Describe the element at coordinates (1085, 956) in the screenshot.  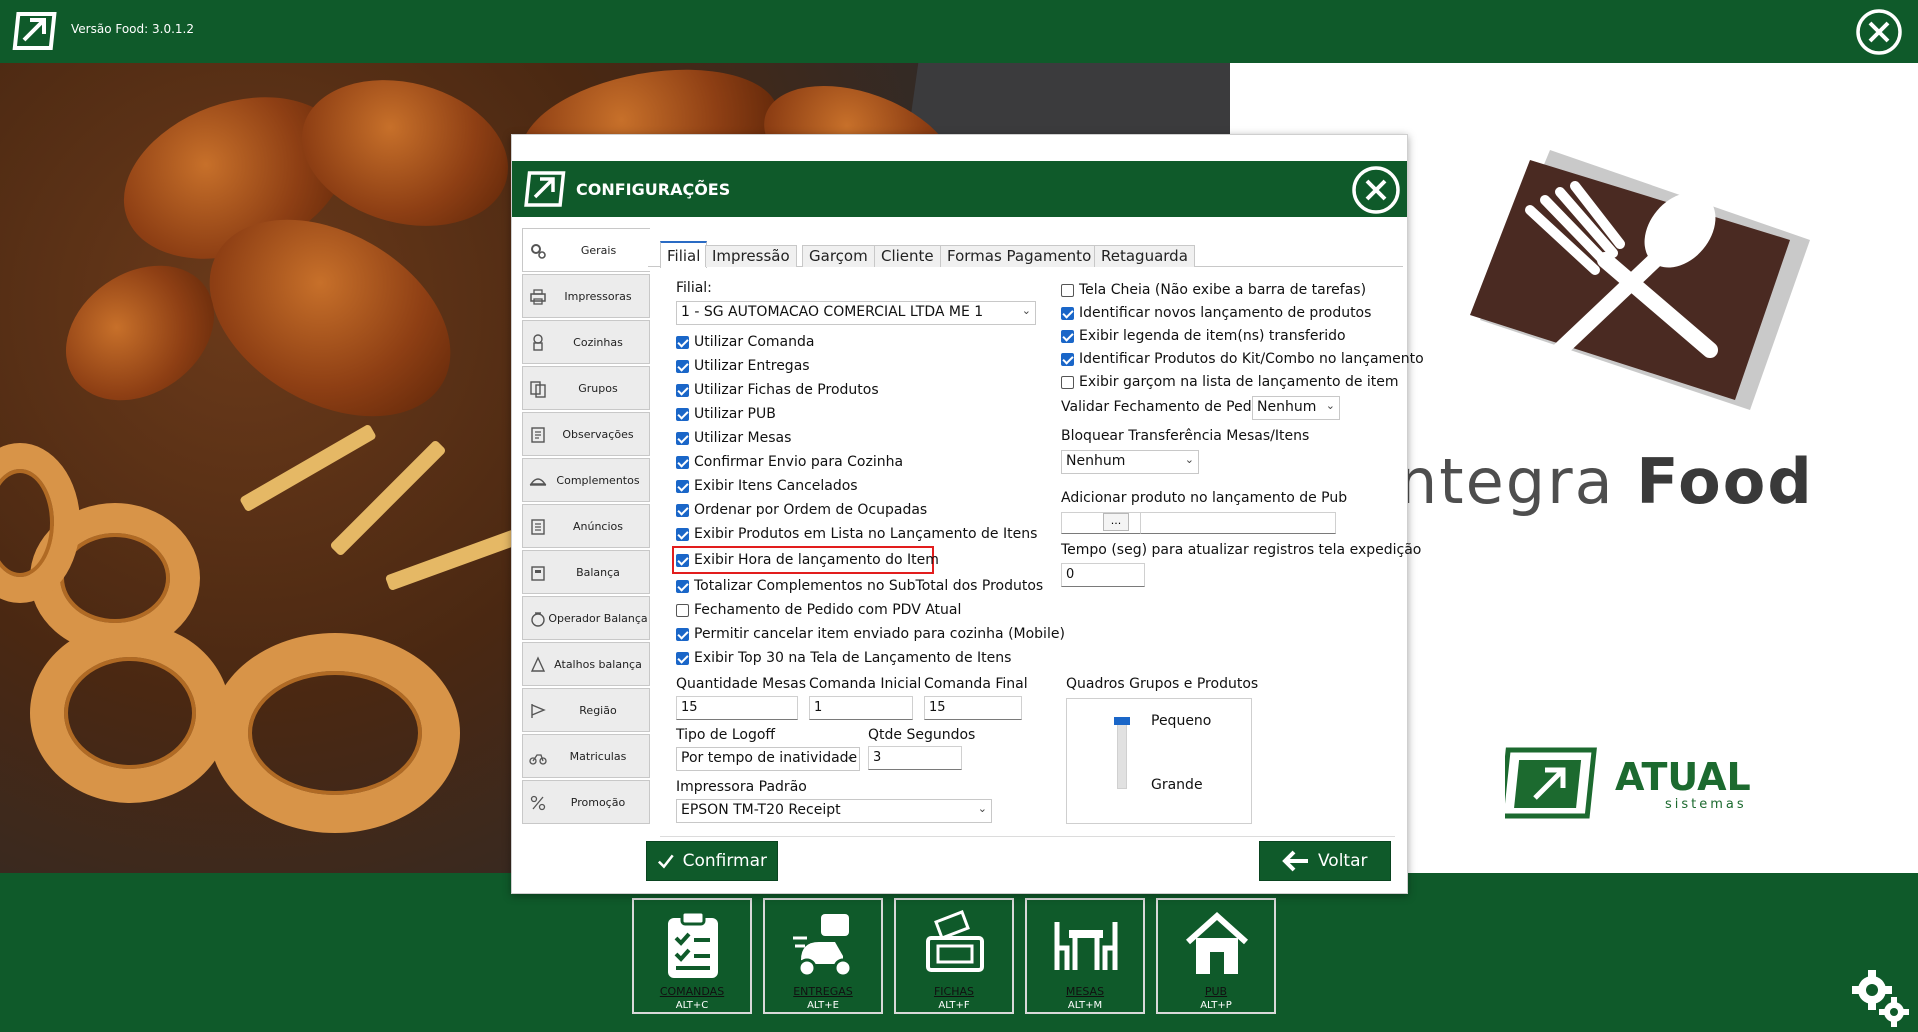
I see `nav-mesas-button: MESAS ALT+M` at that location.